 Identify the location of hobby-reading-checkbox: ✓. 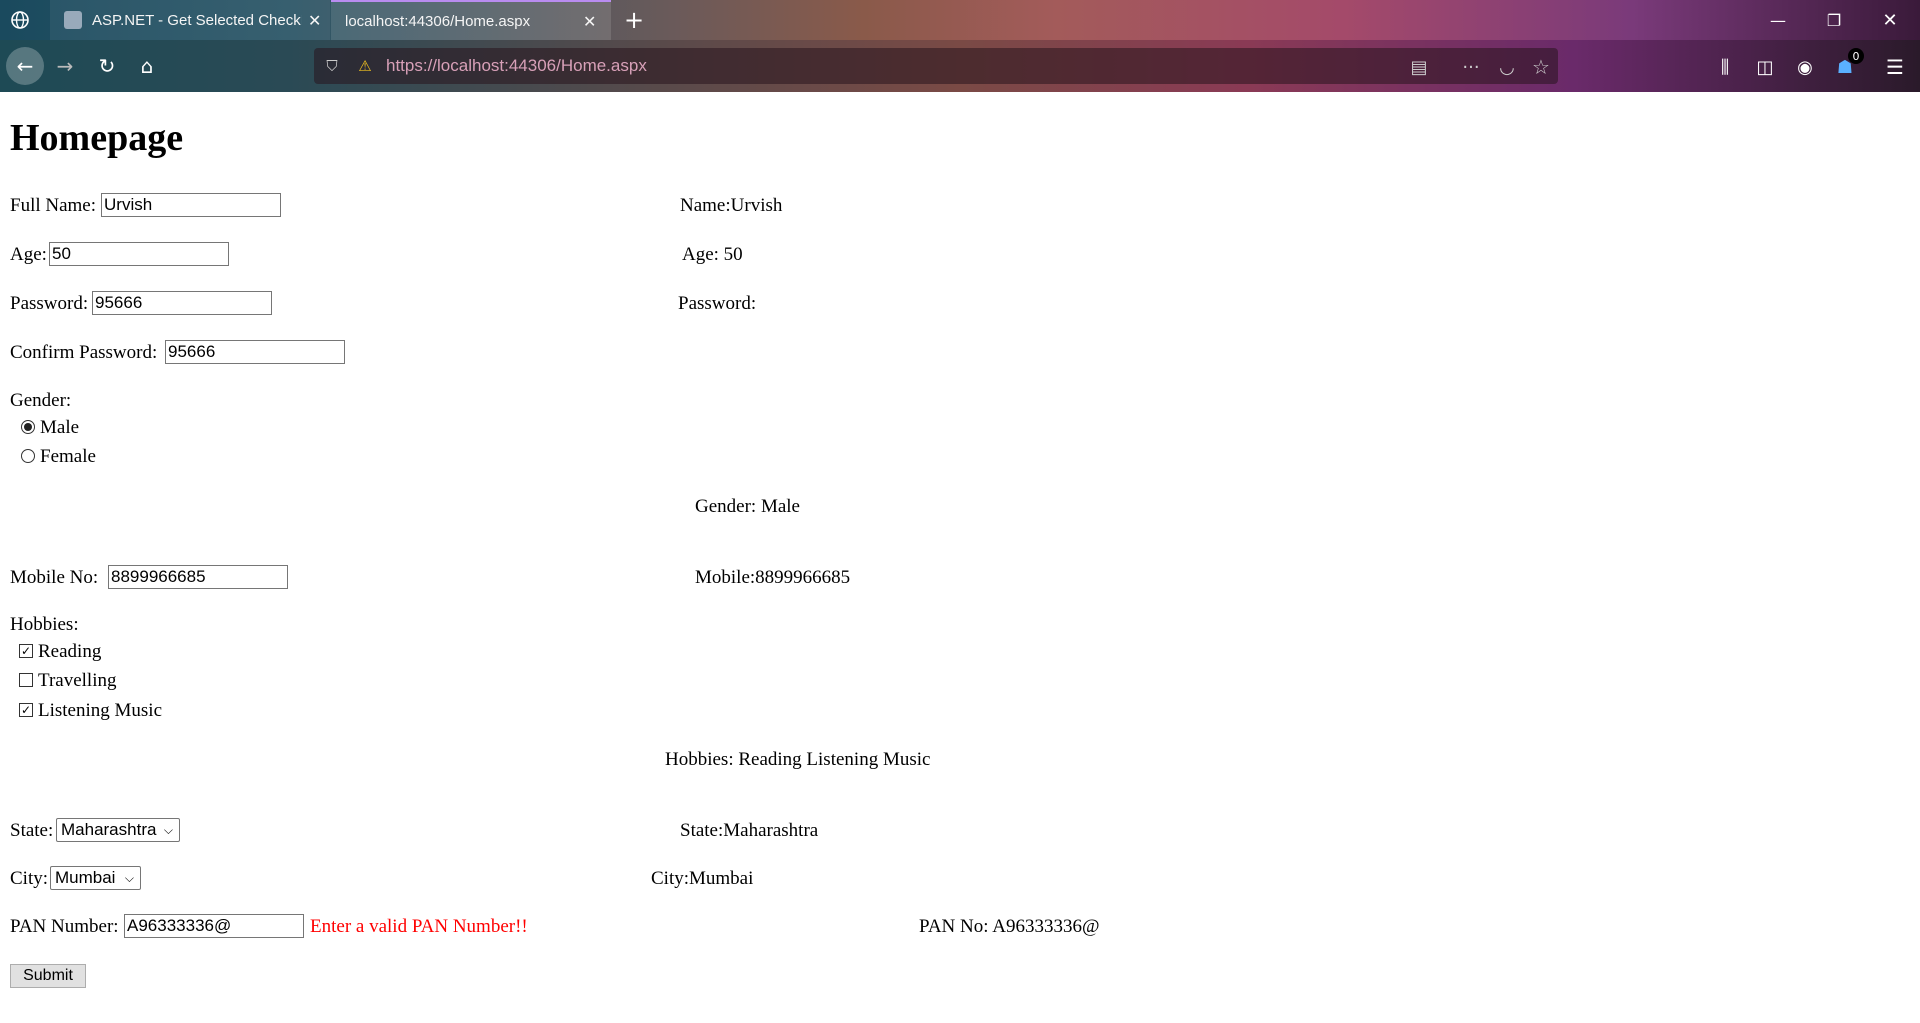
(26, 651).